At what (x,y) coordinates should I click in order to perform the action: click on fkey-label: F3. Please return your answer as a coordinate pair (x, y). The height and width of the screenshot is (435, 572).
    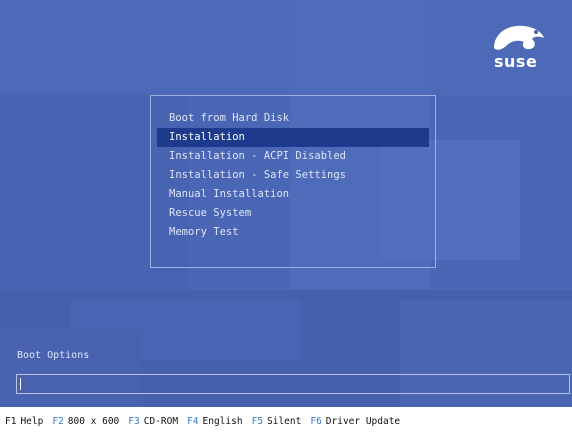
    Looking at the image, I should click on (134, 421).